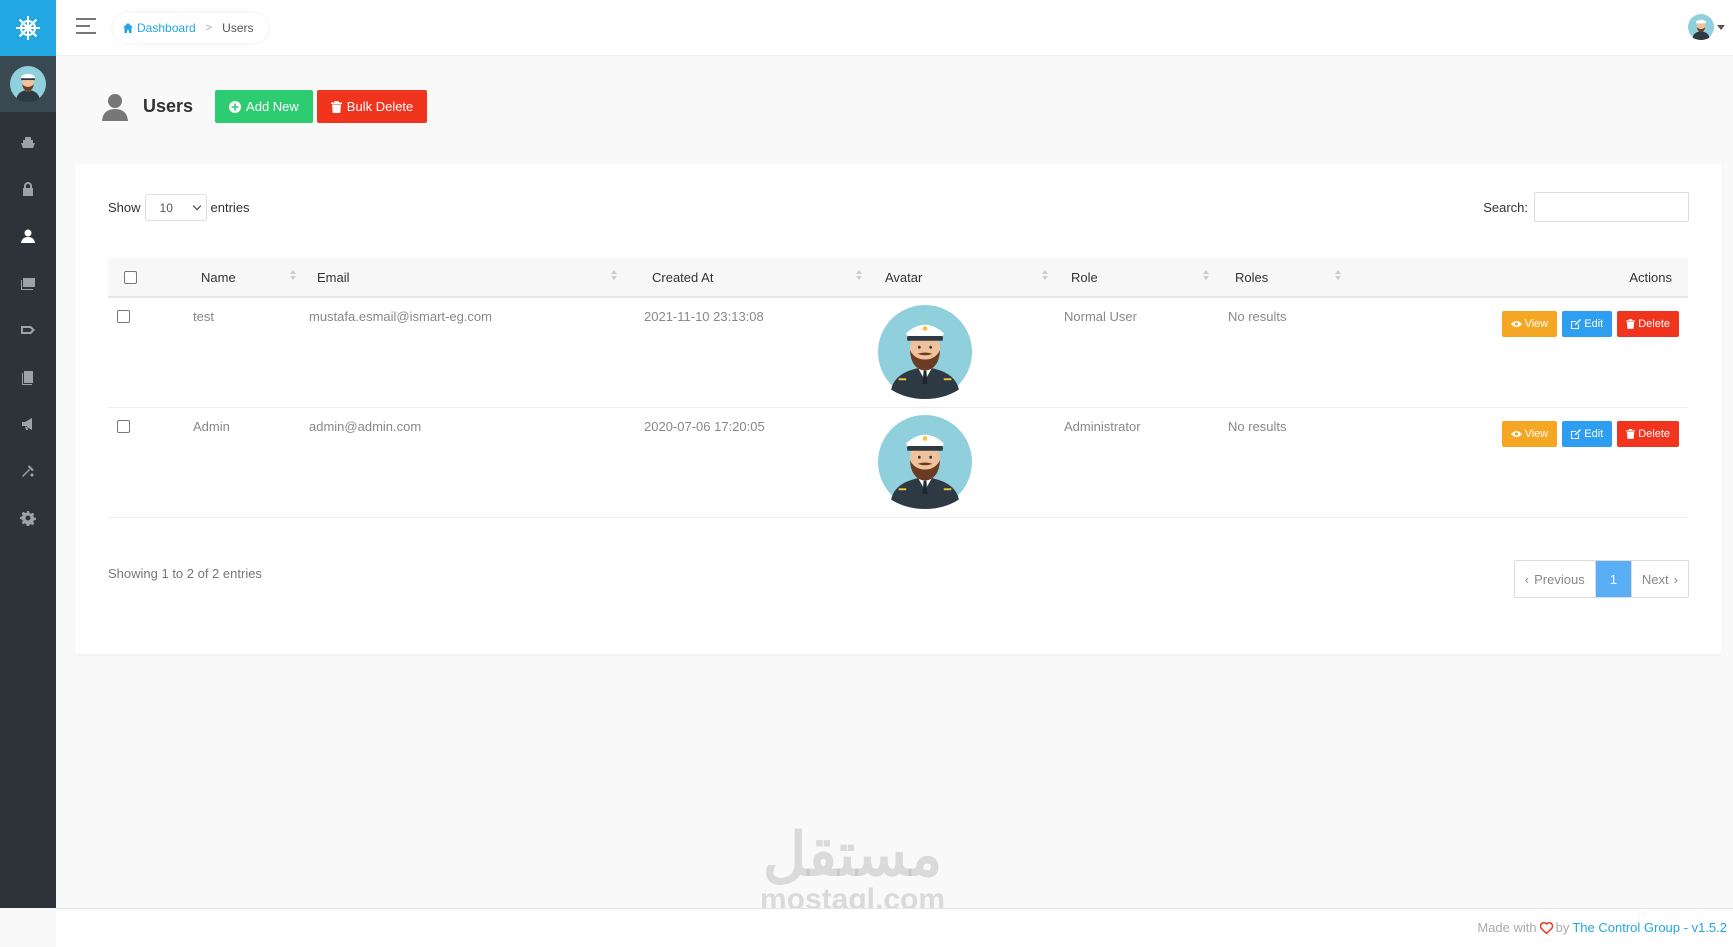 Image resolution: width=1733 pixels, height=947 pixels. What do you see at coordinates (166, 207) in the screenshot?
I see `entries-value: 10` at bounding box center [166, 207].